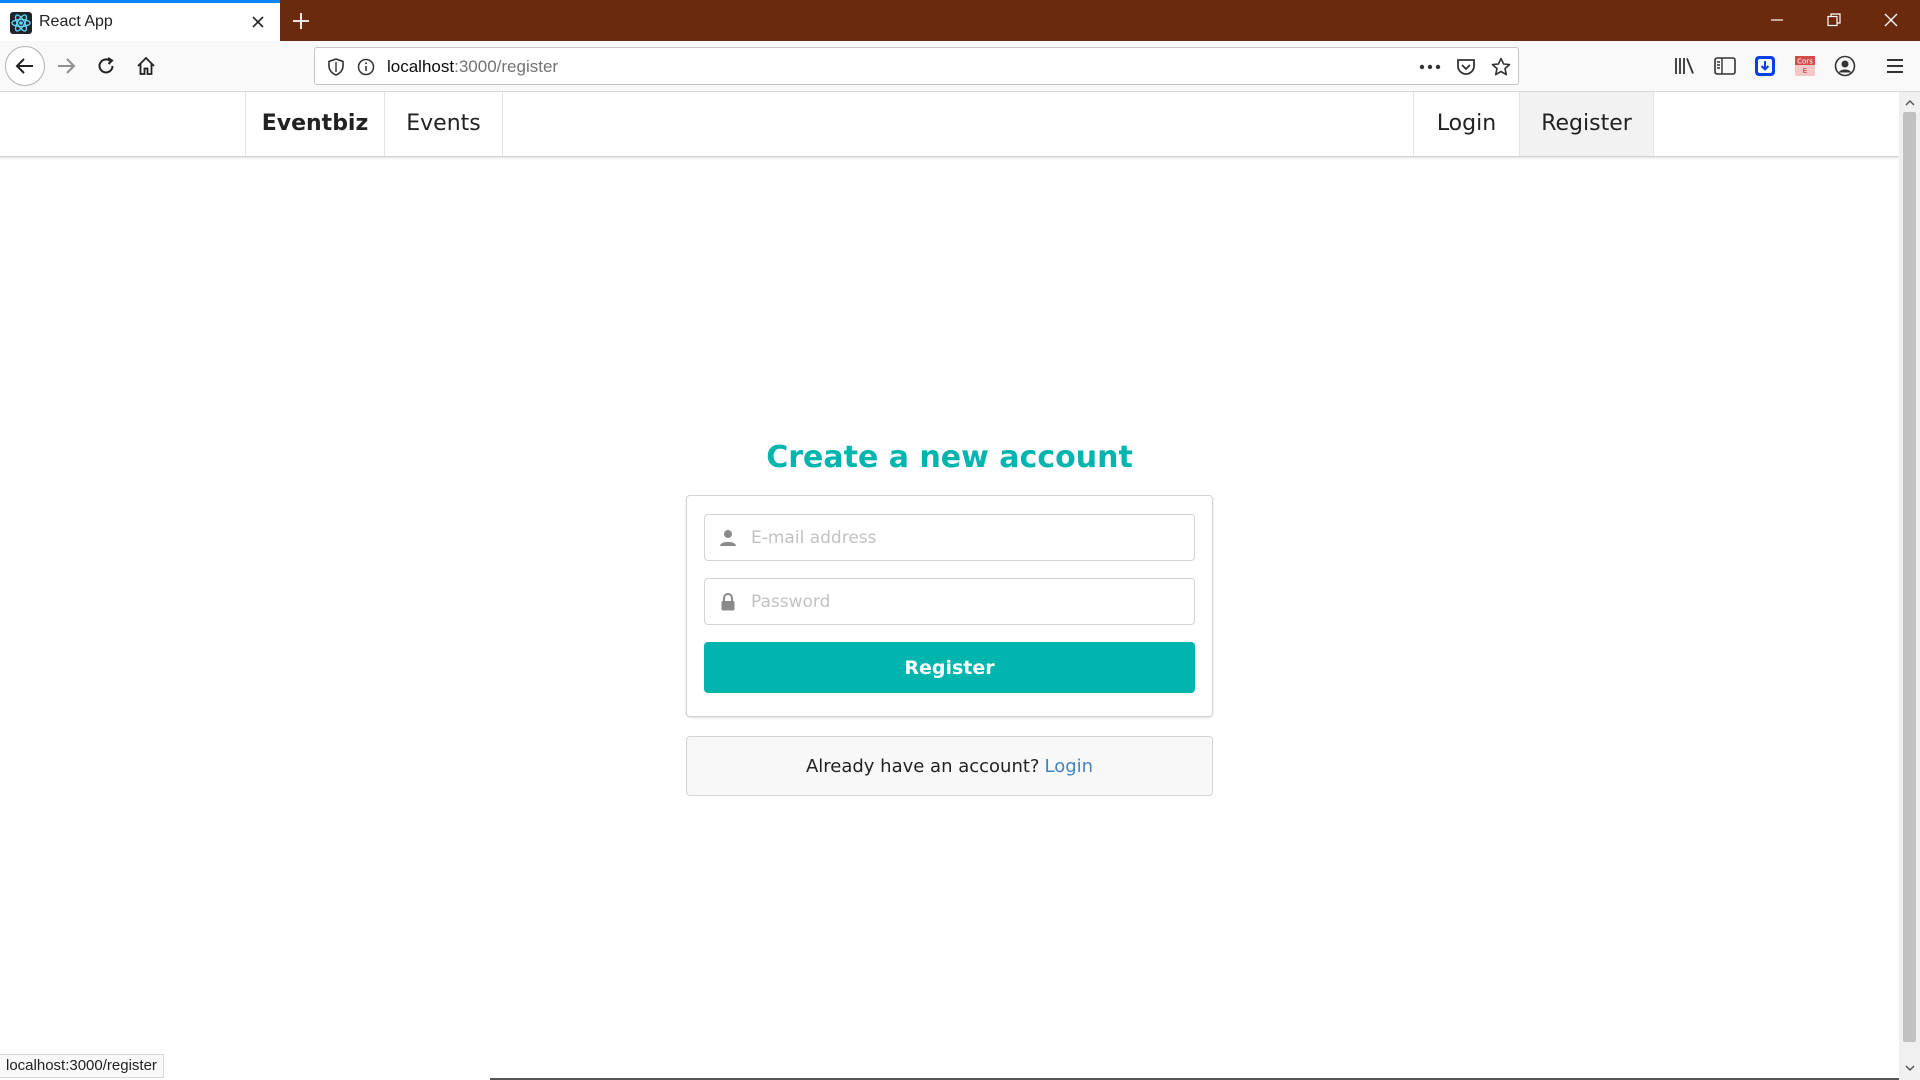 Image resolution: width=1920 pixels, height=1080 pixels. I want to click on close-tab-icon, so click(258, 22).